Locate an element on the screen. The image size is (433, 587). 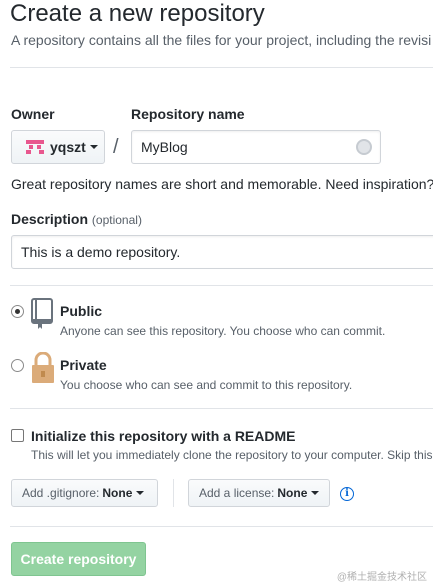
description-value: This is a demo repository. is located at coordinates (101, 252).